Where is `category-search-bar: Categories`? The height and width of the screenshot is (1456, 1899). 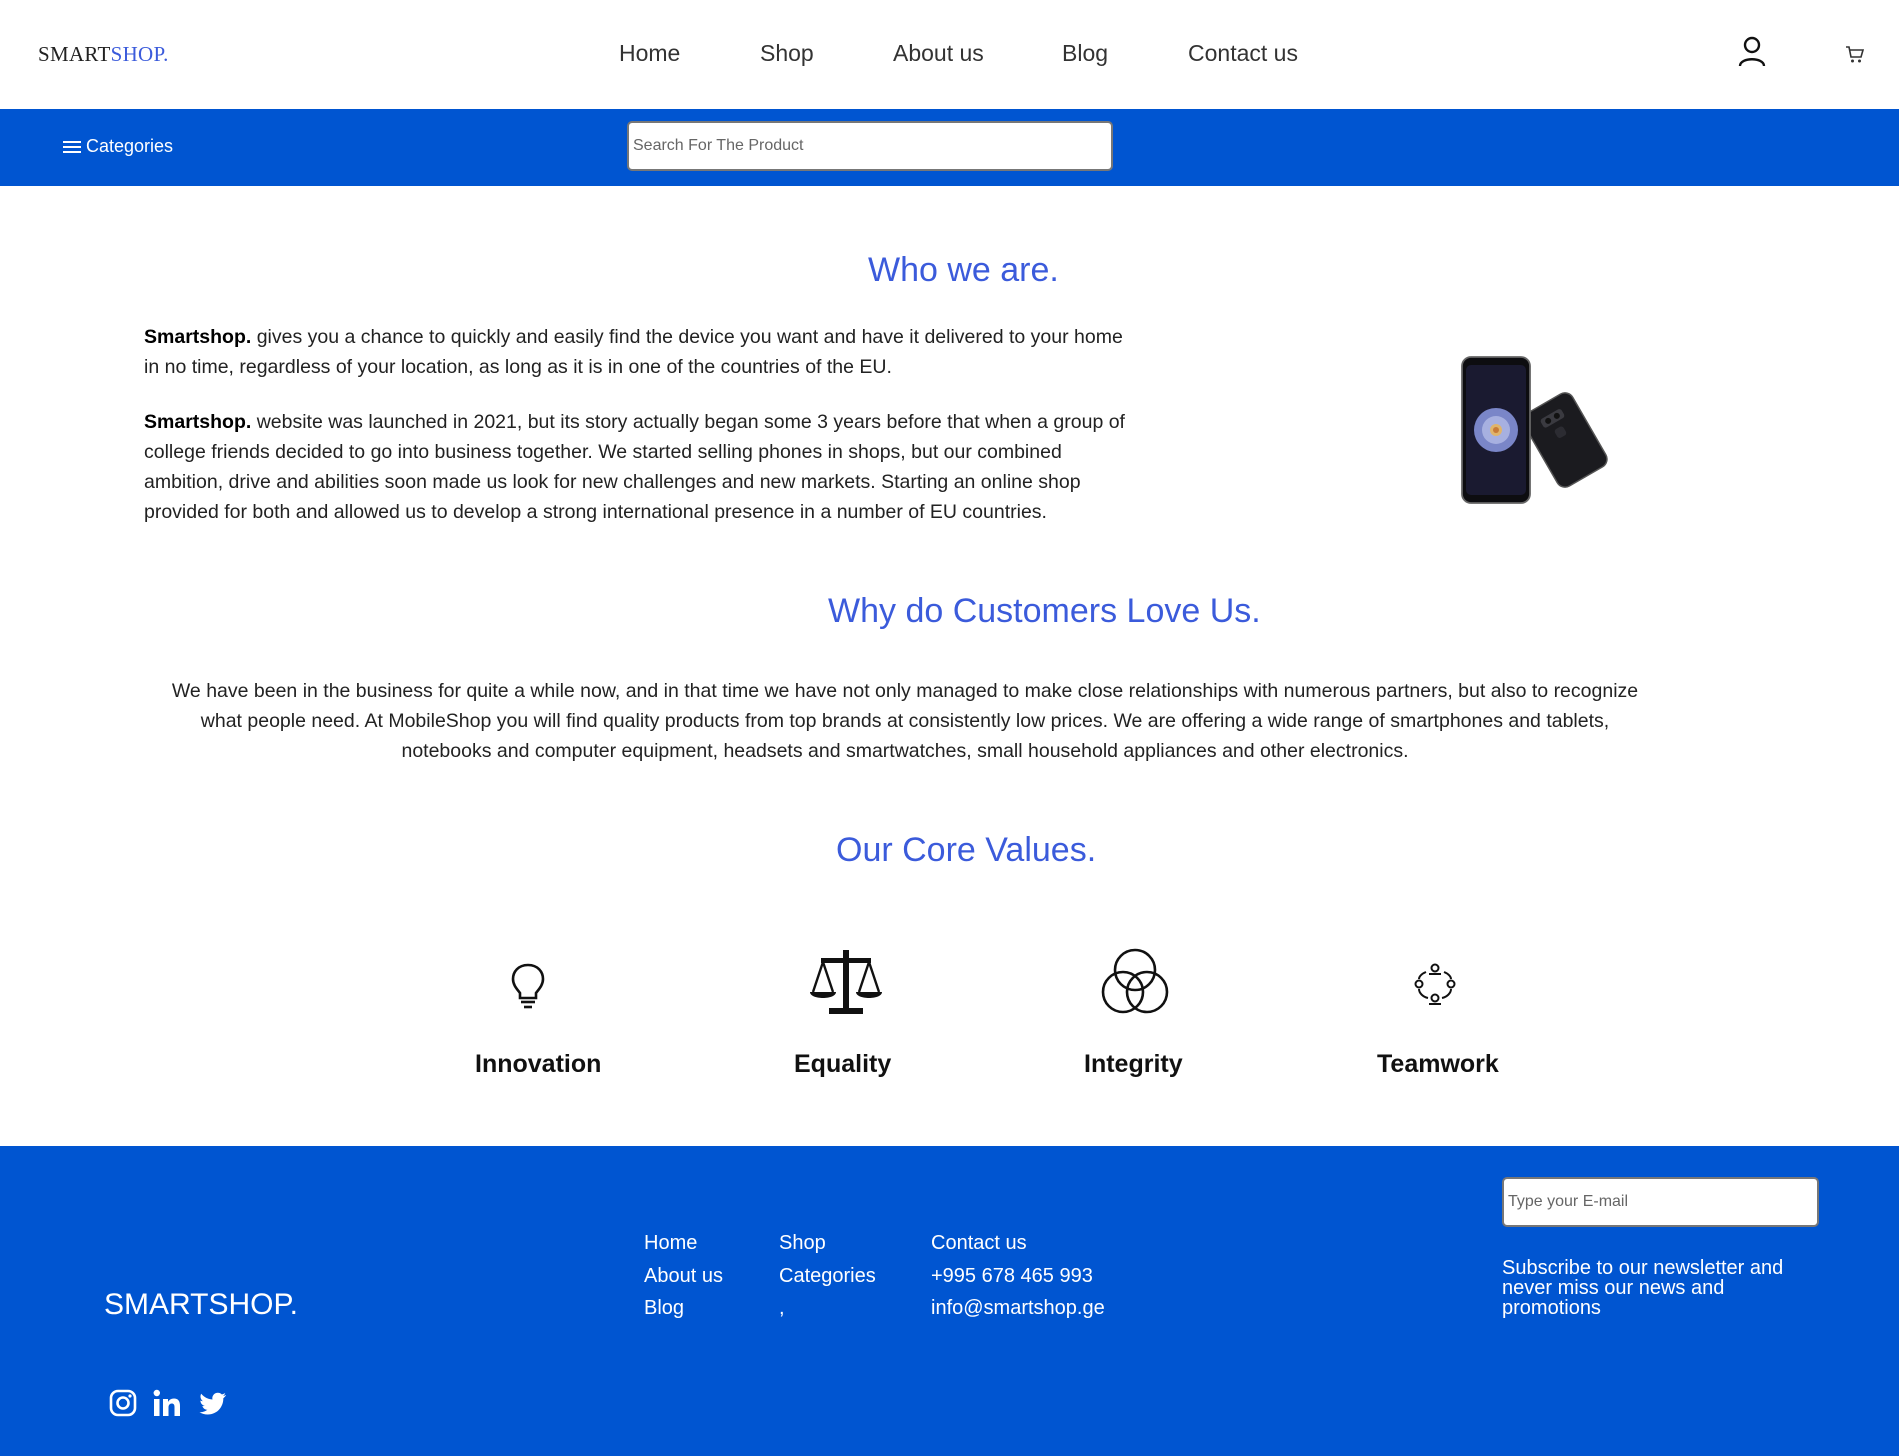 category-search-bar: Categories is located at coordinates (949, 147).